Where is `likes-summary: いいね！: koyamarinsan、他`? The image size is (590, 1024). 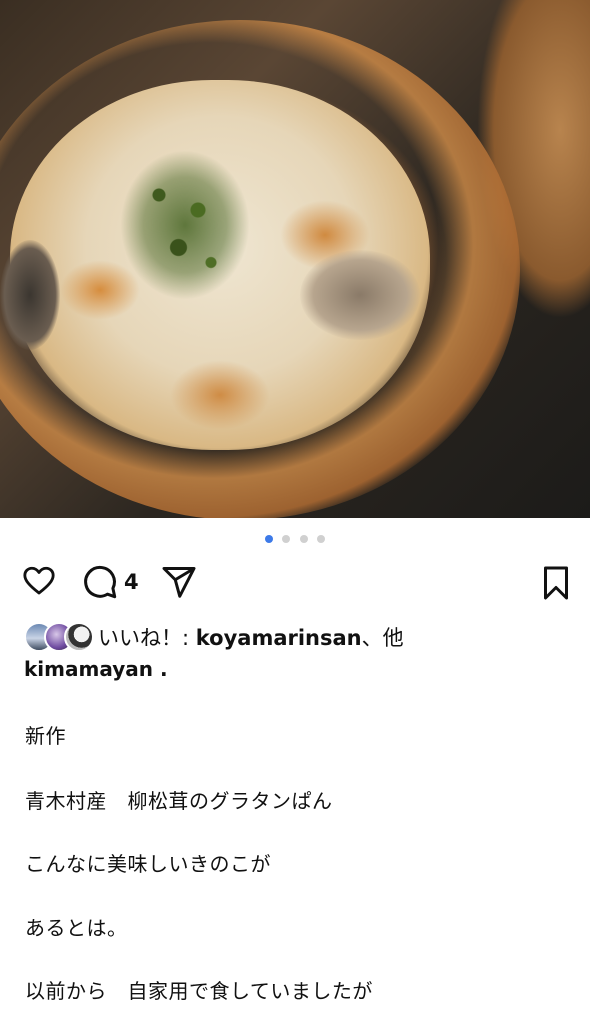 likes-summary: いいね！: koyamarinsan、他 is located at coordinates (302, 636).